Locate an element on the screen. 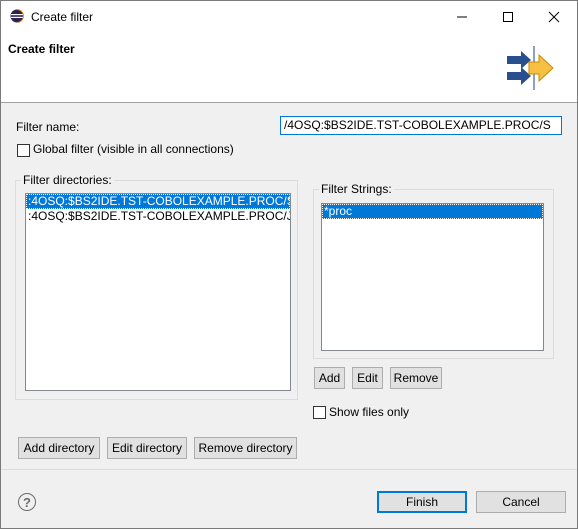  maximize-button is located at coordinates (508, 16).